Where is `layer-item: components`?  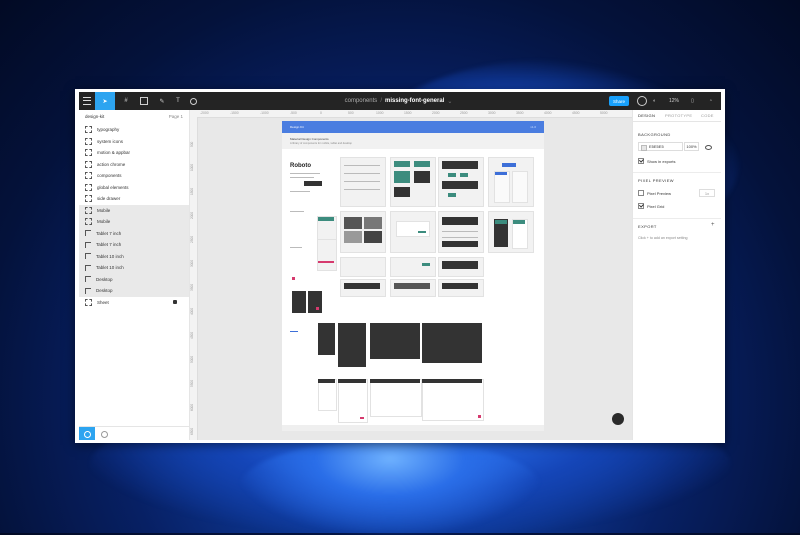 layer-item: components is located at coordinates (134, 176).